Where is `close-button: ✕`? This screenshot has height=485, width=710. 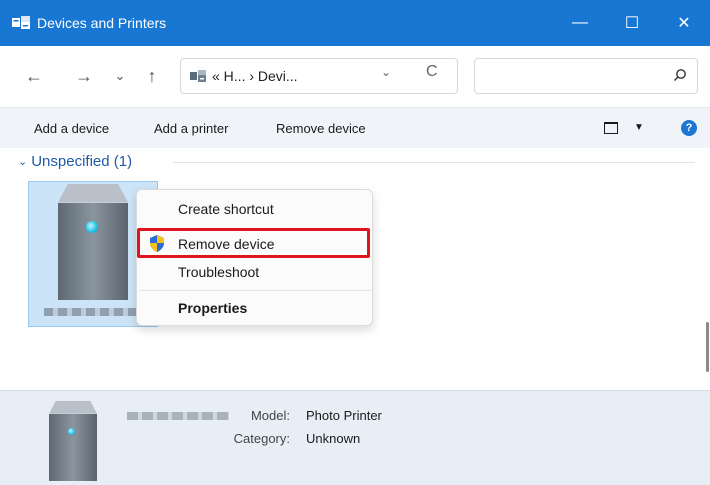 close-button: ✕ is located at coordinates (684, 23).